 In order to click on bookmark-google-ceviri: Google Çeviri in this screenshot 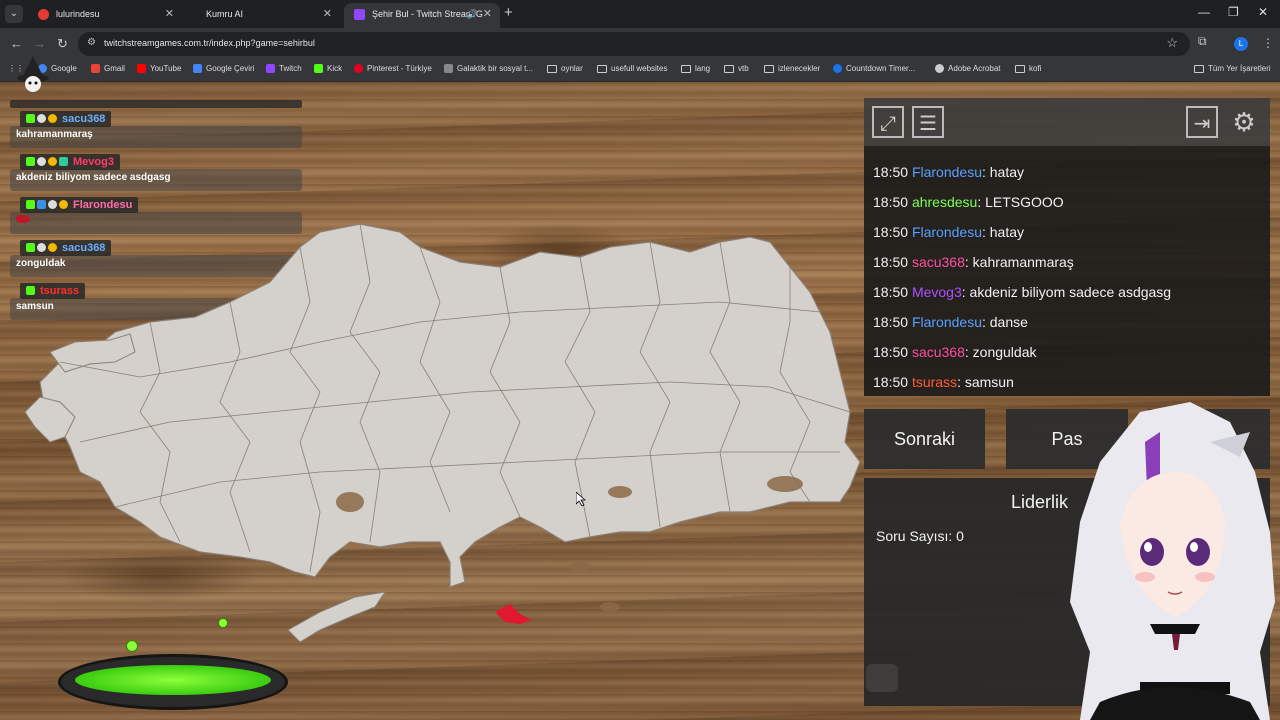, I will do `click(223, 68)`.